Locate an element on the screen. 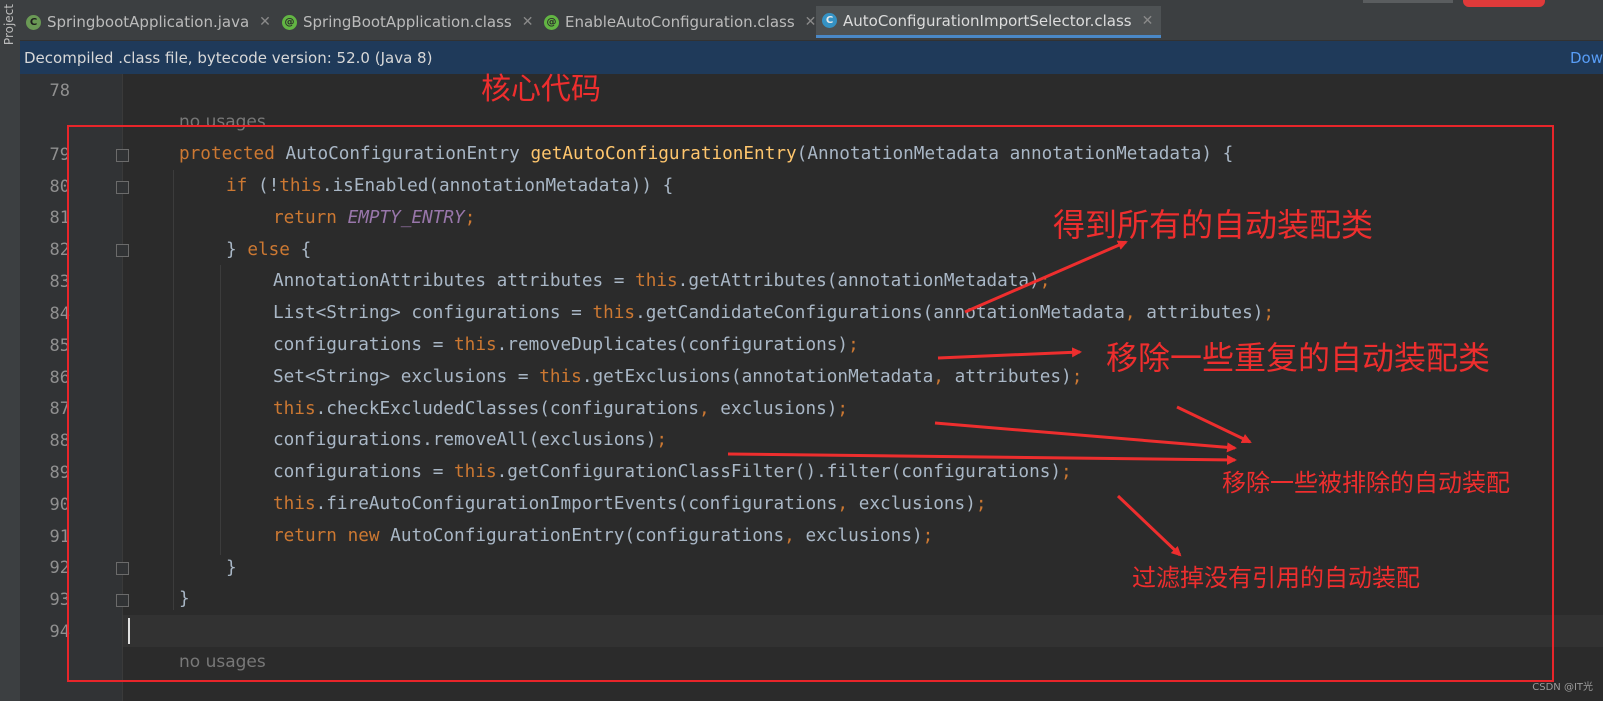 This screenshot has width=1603, height=701. arrow-excluded-top is located at coordinates (1214, 424).